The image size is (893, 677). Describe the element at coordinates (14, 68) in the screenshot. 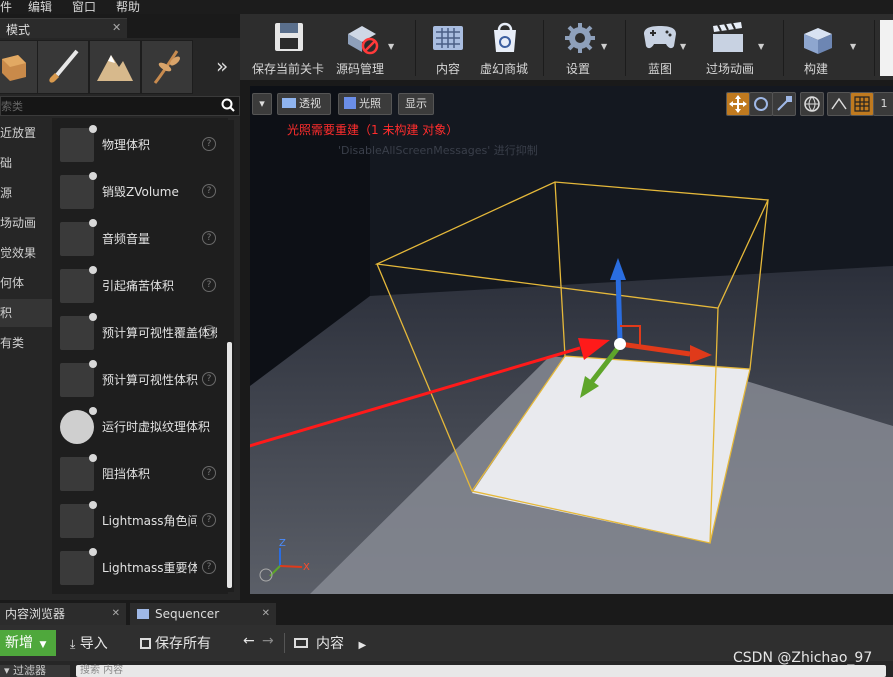

I see `place-mode-icon` at that location.